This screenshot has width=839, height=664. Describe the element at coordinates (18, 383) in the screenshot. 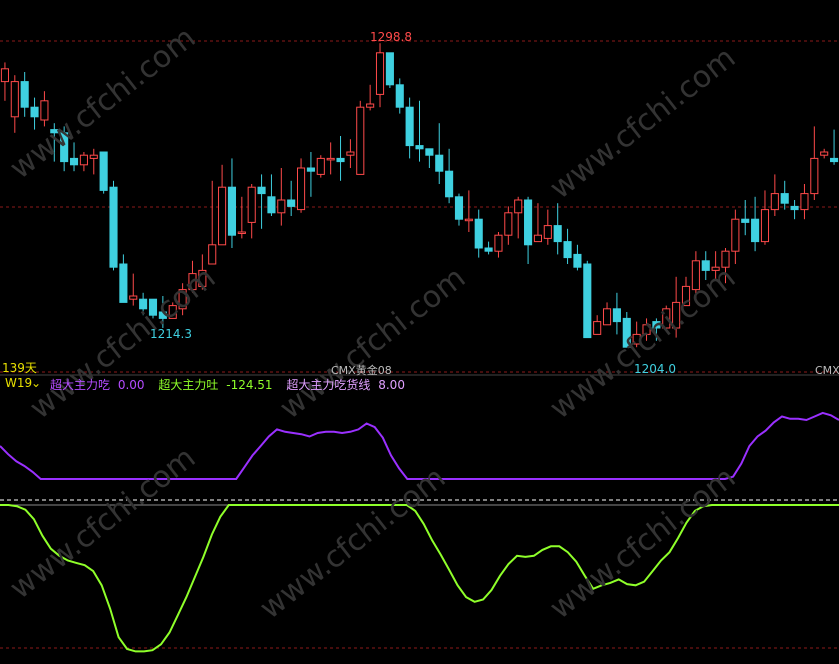

I see `indicator-name: W19` at that location.